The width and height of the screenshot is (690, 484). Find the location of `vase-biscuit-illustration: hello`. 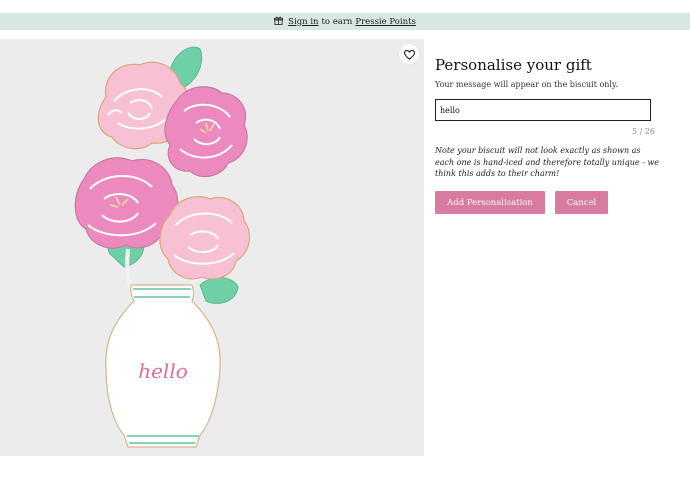

vase-biscuit-illustration: hello is located at coordinates (163, 366).